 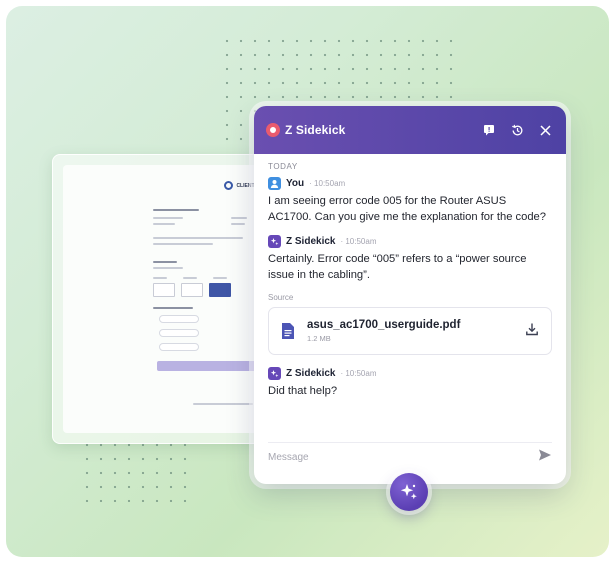 I want to click on message-input, so click(x=378, y=457).